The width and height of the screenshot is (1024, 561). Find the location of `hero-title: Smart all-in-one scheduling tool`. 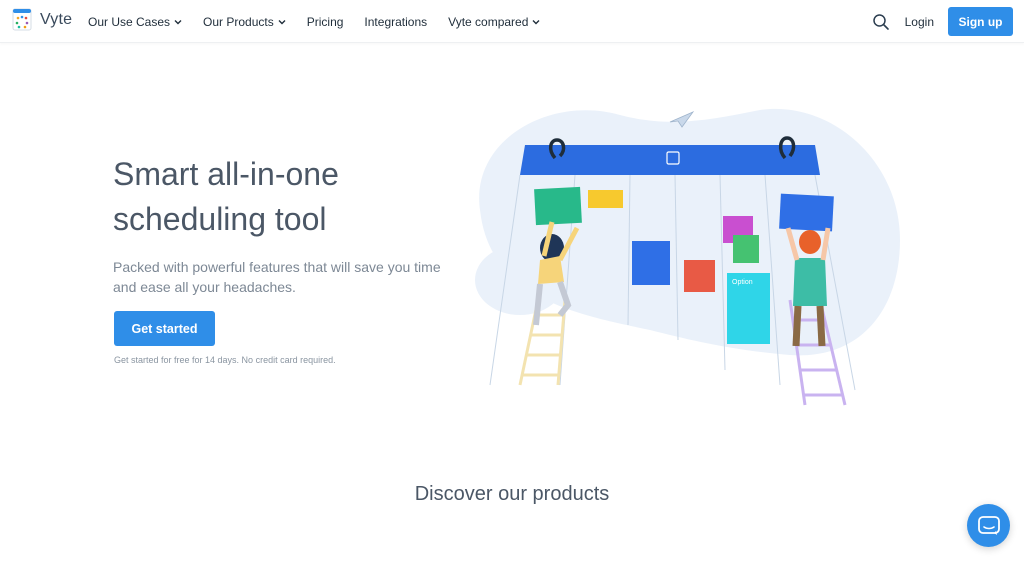

hero-title: Smart all-in-one scheduling tool is located at coordinates (226, 196).